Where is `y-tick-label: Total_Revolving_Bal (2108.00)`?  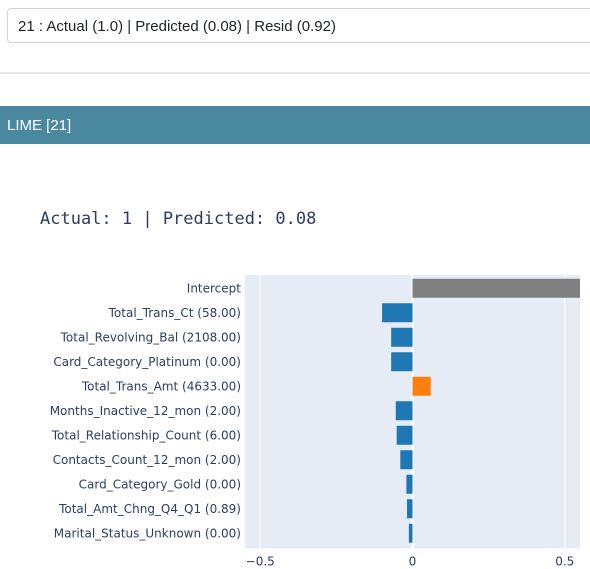
y-tick-label: Total_Revolving_Bal (2108.00) is located at coordinates (150, 337).